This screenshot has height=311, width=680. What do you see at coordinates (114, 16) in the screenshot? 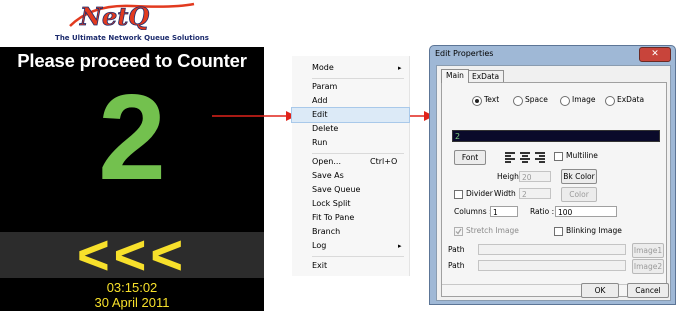
I see `logo-wordmark: NetQ` at bounding box center [114, 16].